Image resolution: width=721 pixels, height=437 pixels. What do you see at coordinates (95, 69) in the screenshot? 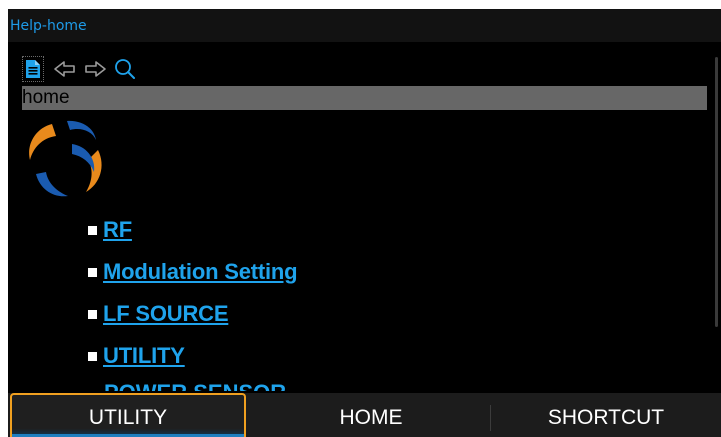
I see `forward-arrow-icon` at bounding box center [95, 69].